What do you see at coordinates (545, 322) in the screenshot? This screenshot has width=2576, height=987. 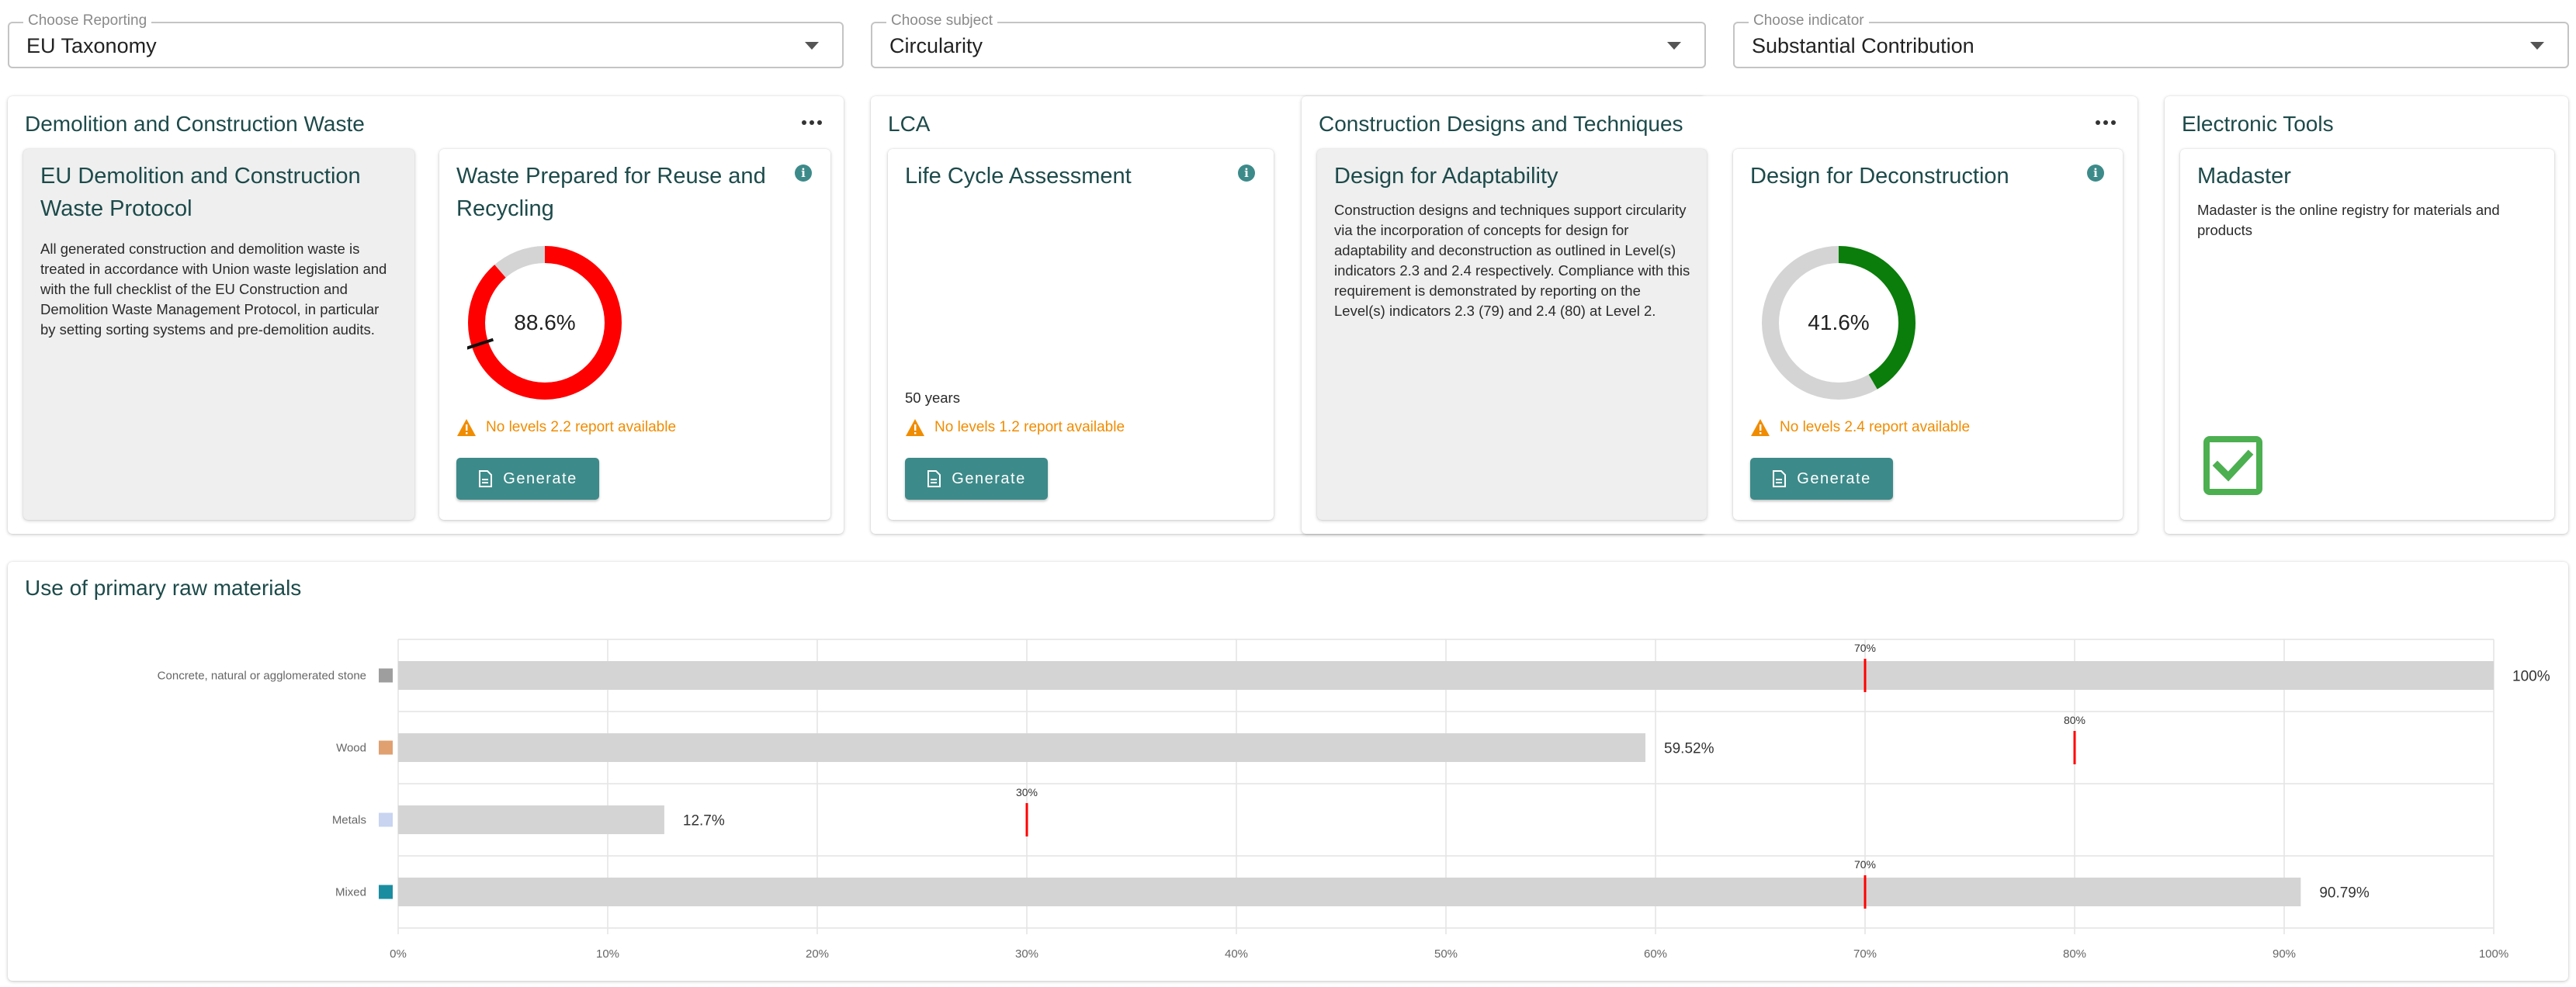 I see `donut-value-label: 88.6%` at bounding box center [545, 322].